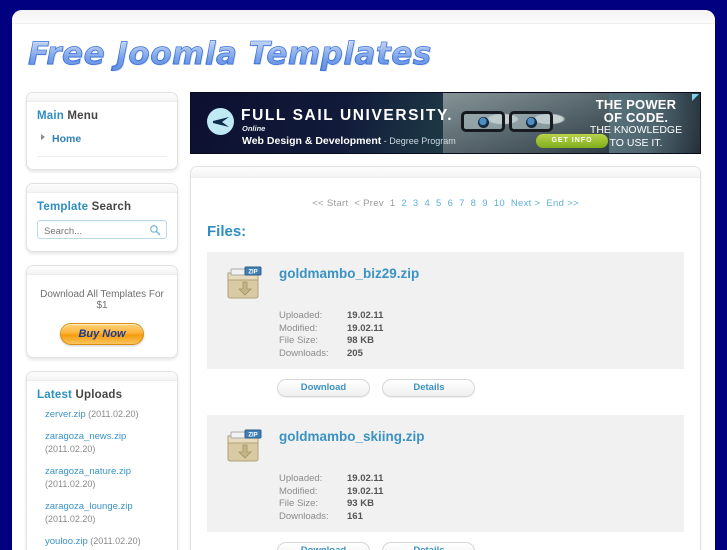 The width and height of the screenshot is (727, 550). I want to click on meta-row-downloads: Downloads: 161, so click(476, 517).